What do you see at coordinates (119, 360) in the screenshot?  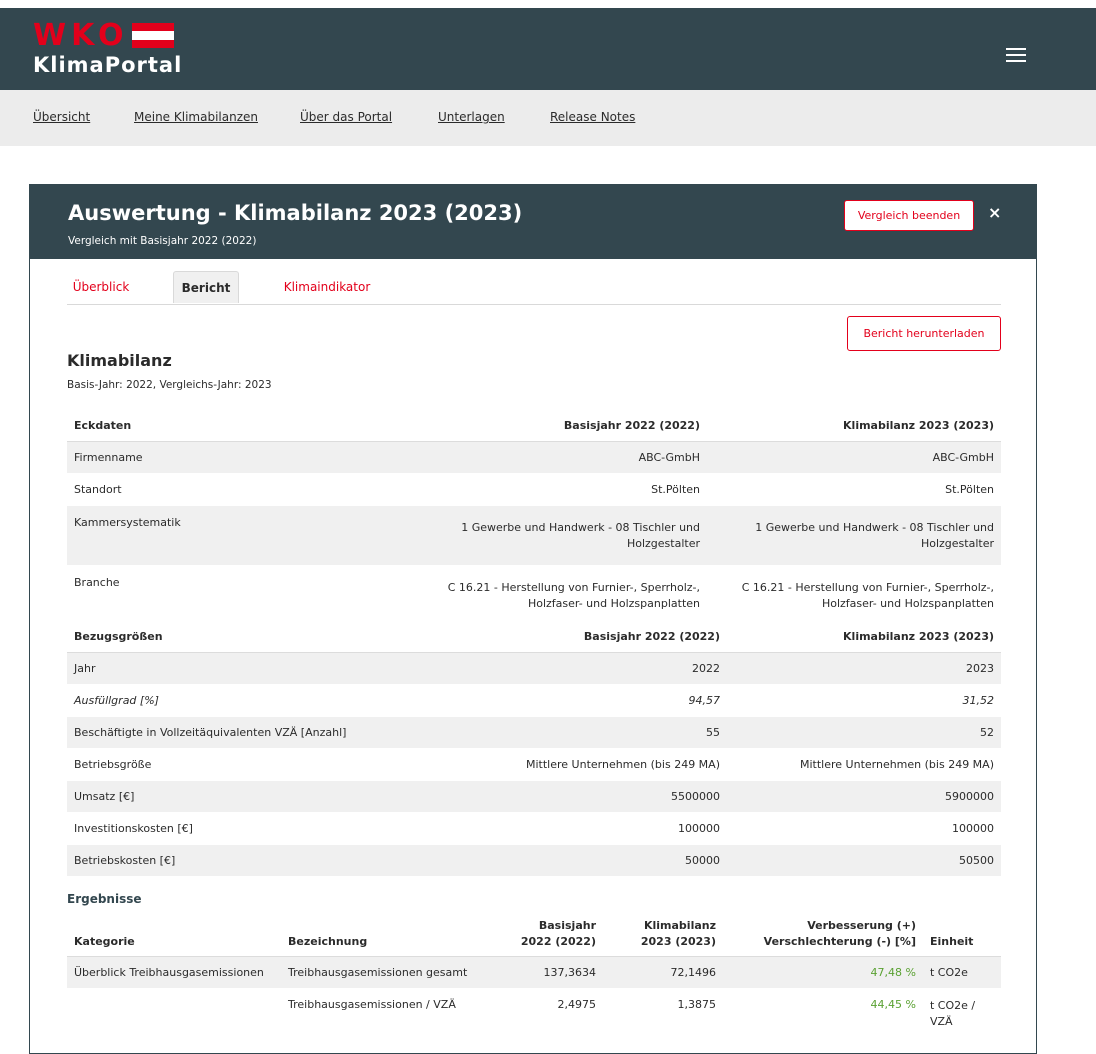 I see `section-title: Klimabilanz` at bounding box center [119, 360].